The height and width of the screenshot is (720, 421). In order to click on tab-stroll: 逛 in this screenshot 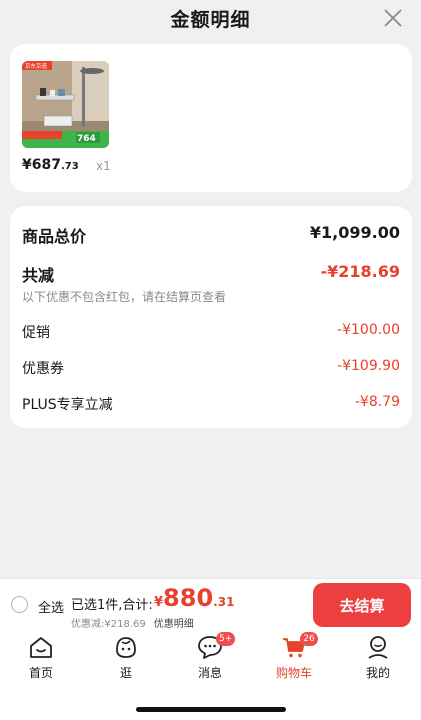, I will do `click(126, 657)`.